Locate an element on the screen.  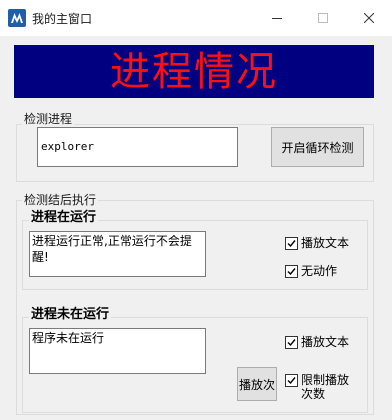
status-banner: 进程情况 is located at coordinates (194, 71).